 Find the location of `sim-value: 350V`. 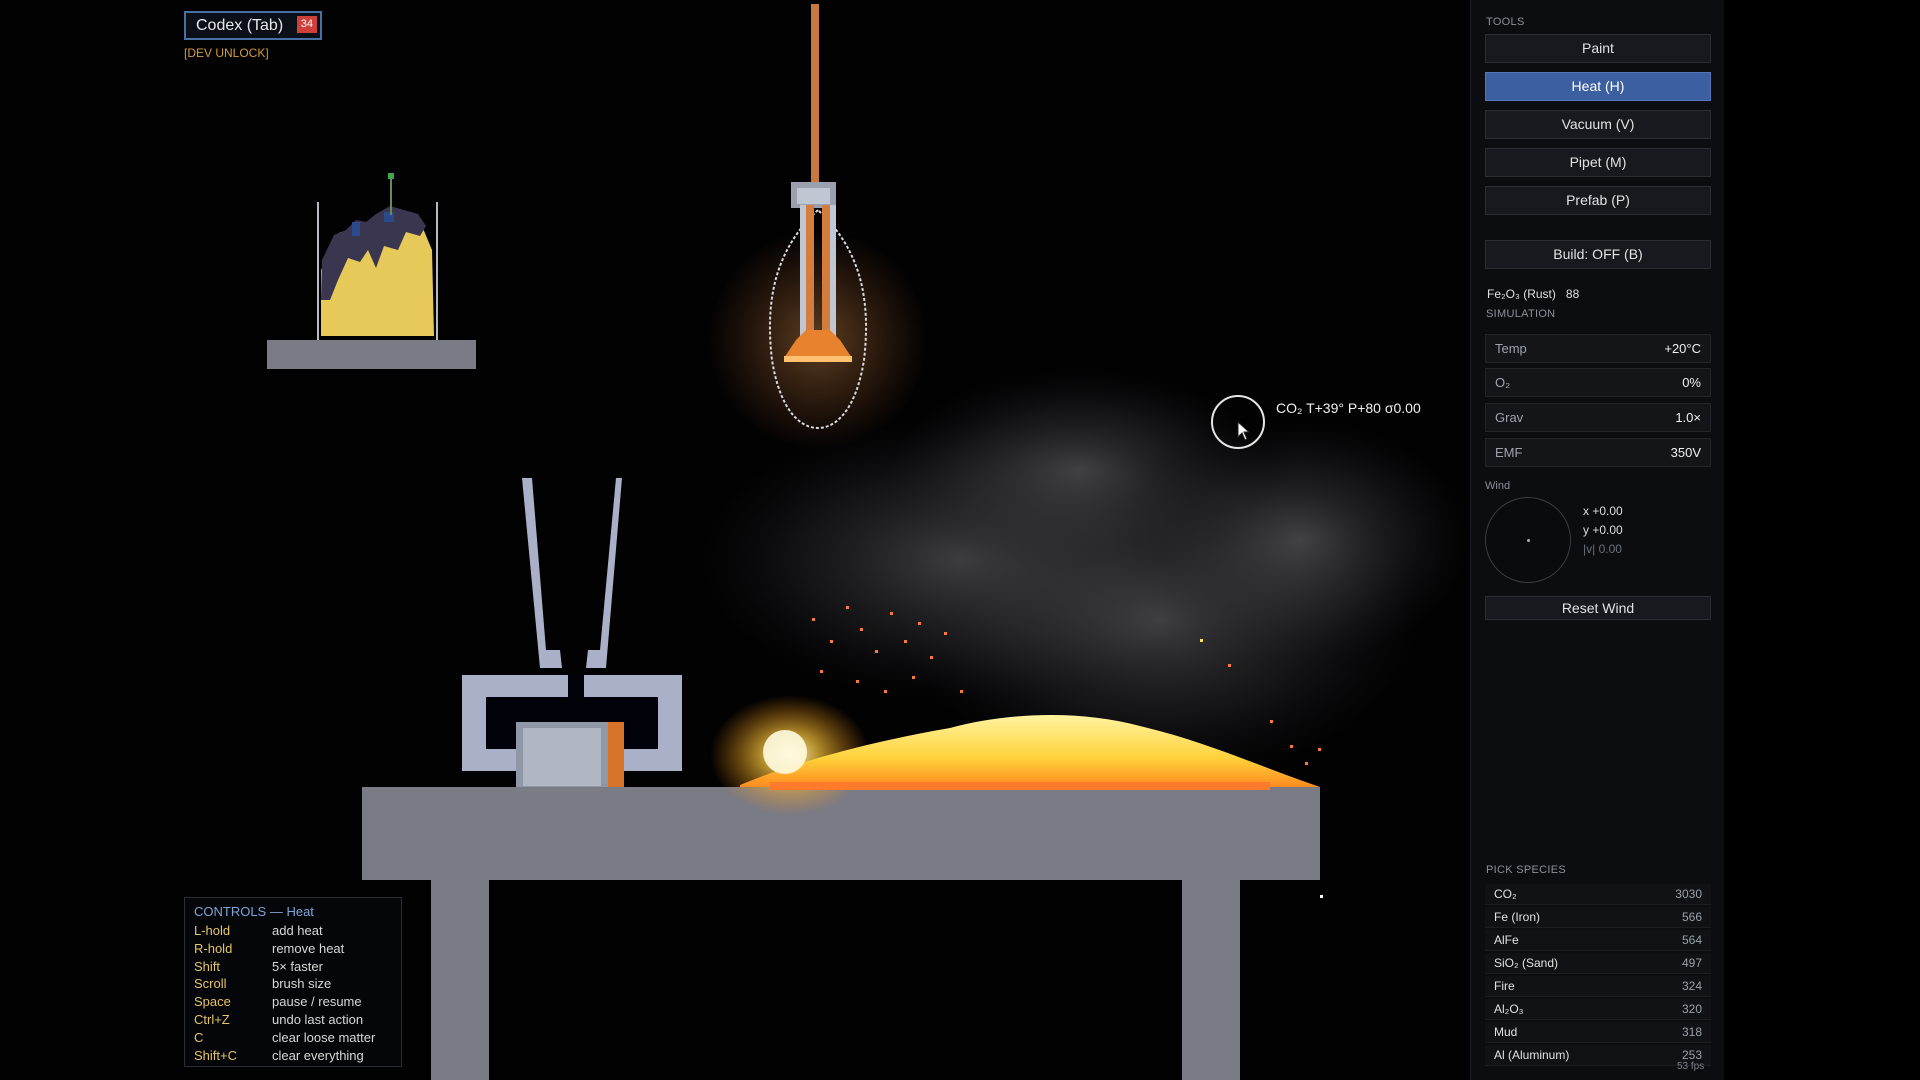

sim-value: 350V is located at coordinates (1685, 452).